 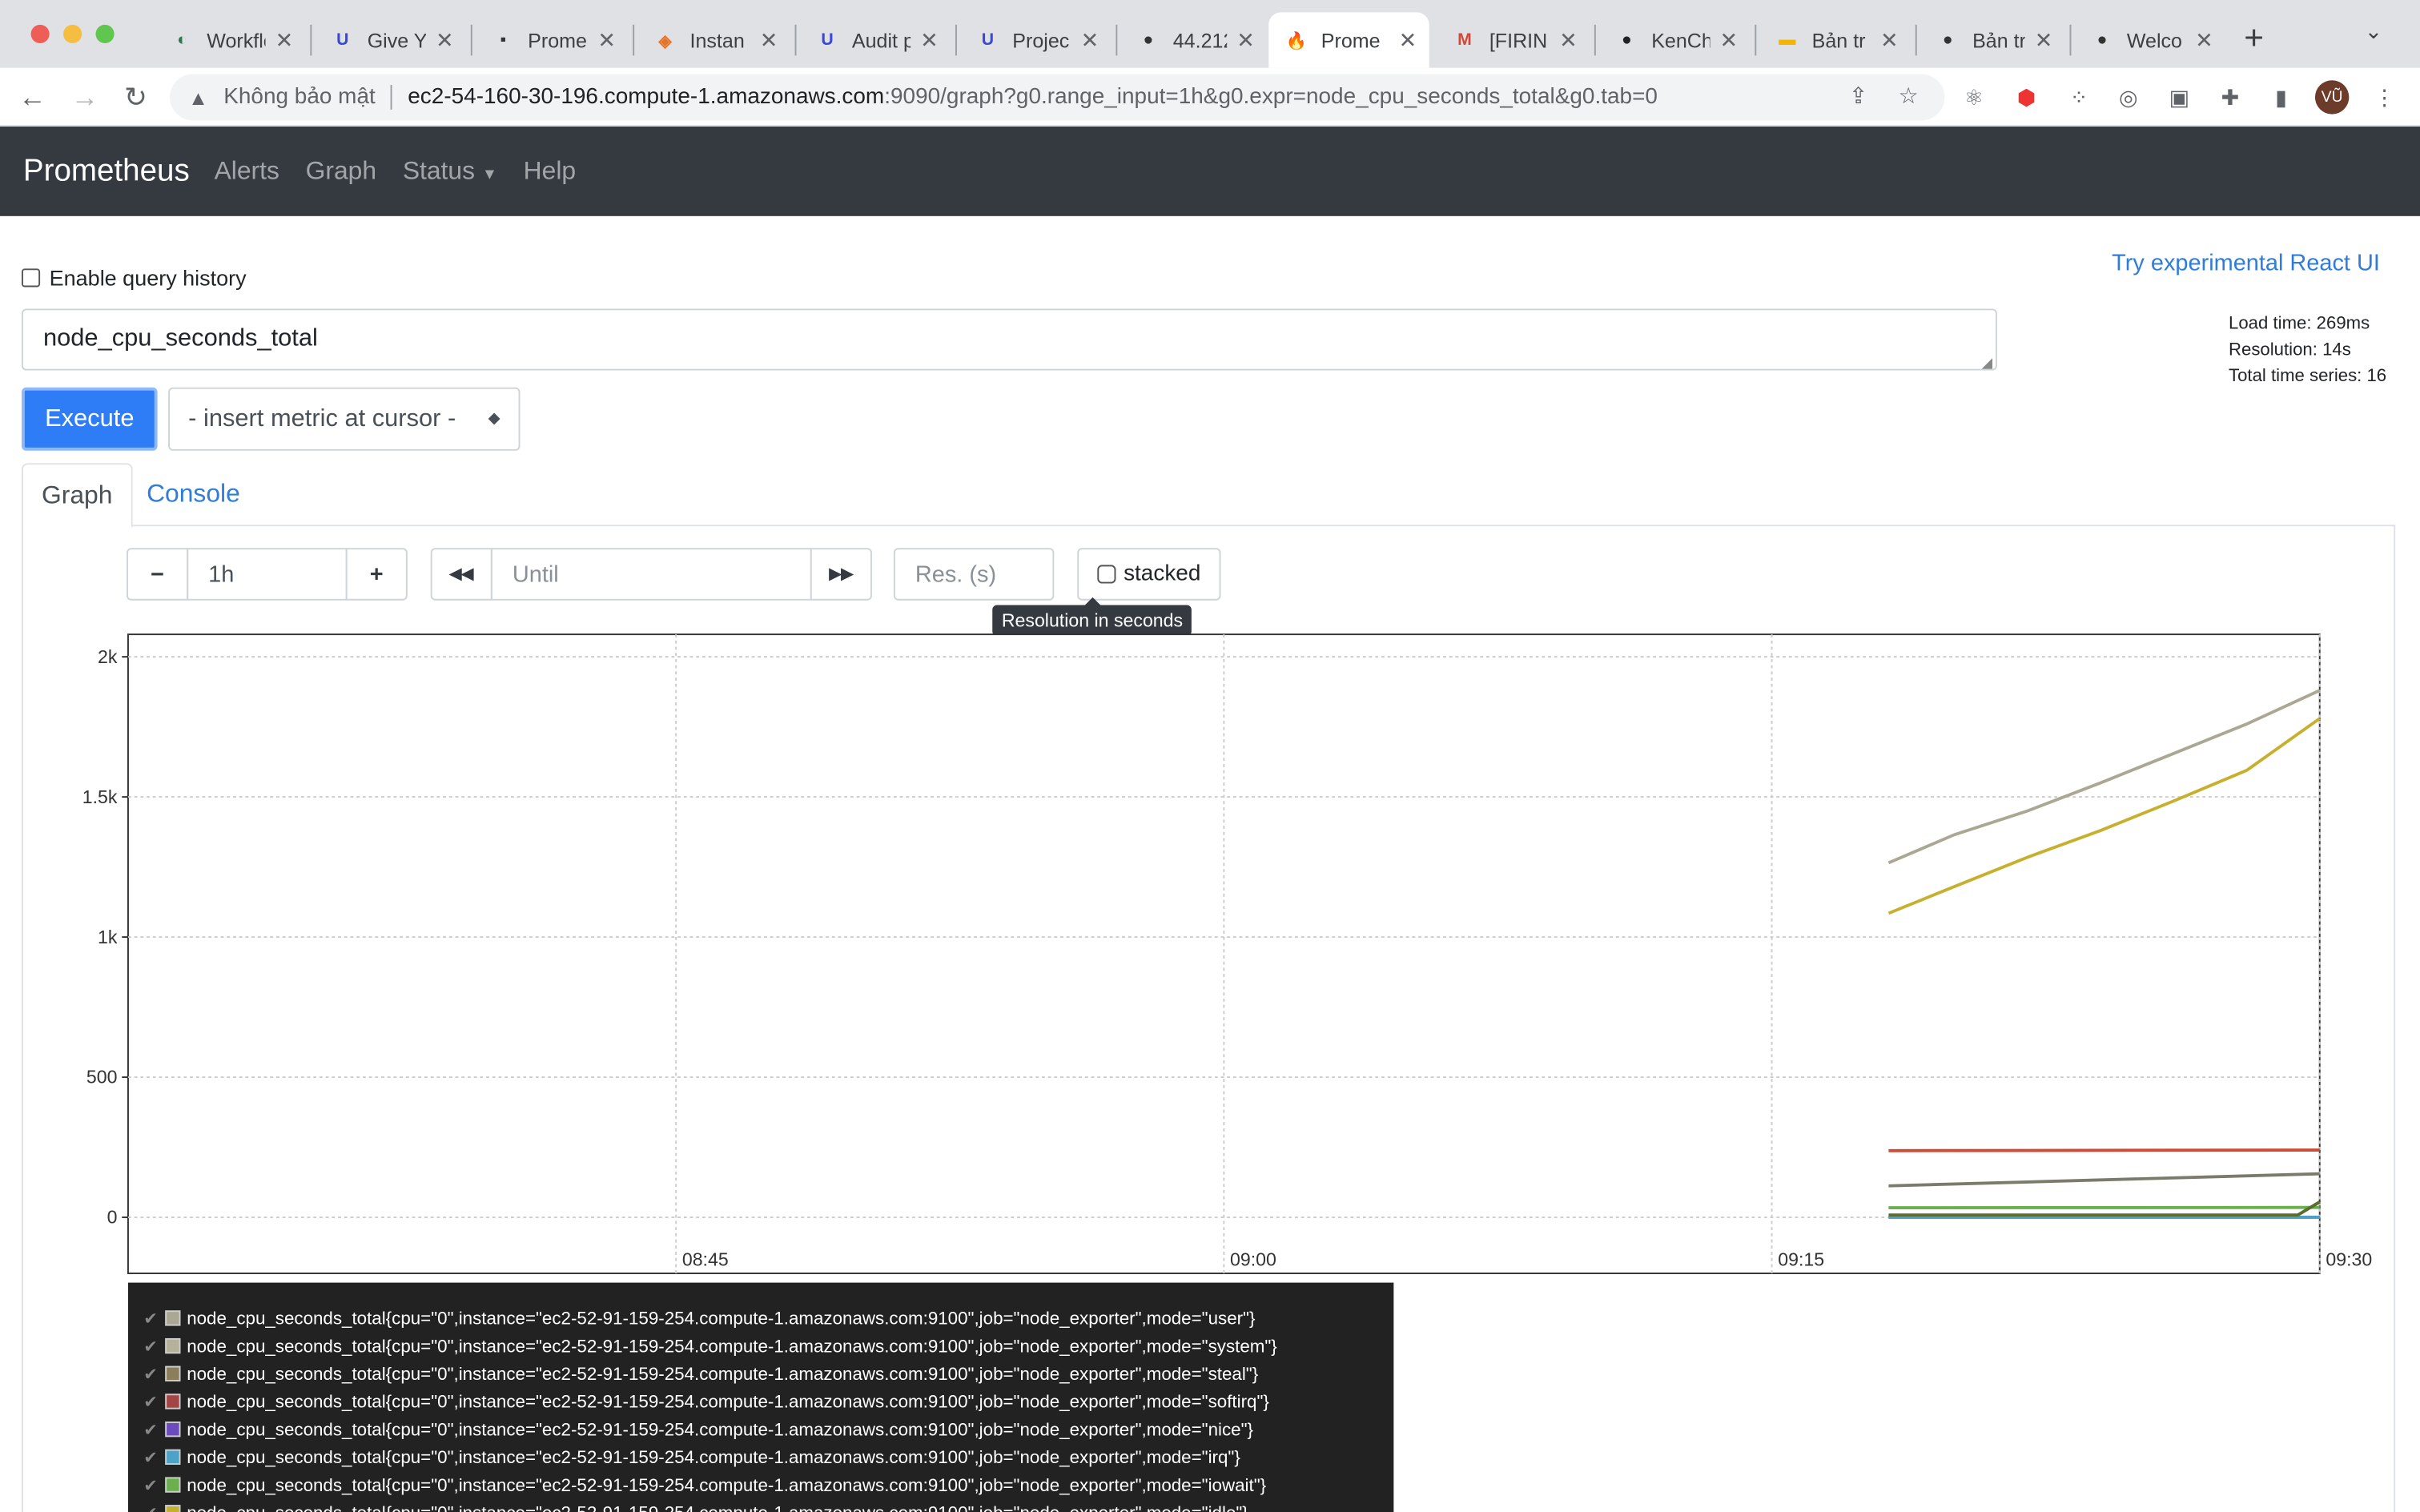 I want to click on browser-tab-title: Bản tr, so click(x=1999, y=40).